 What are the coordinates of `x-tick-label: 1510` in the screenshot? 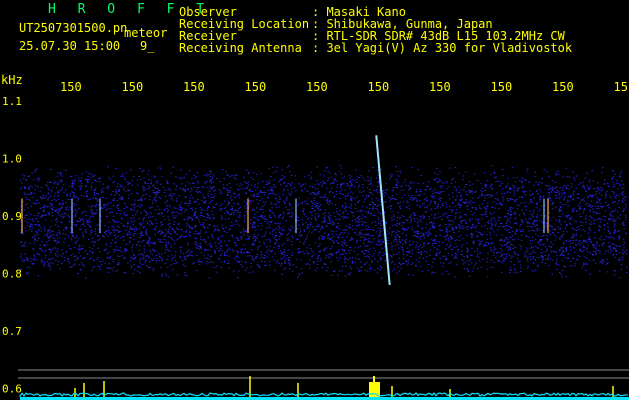 It's located at (621, 87).